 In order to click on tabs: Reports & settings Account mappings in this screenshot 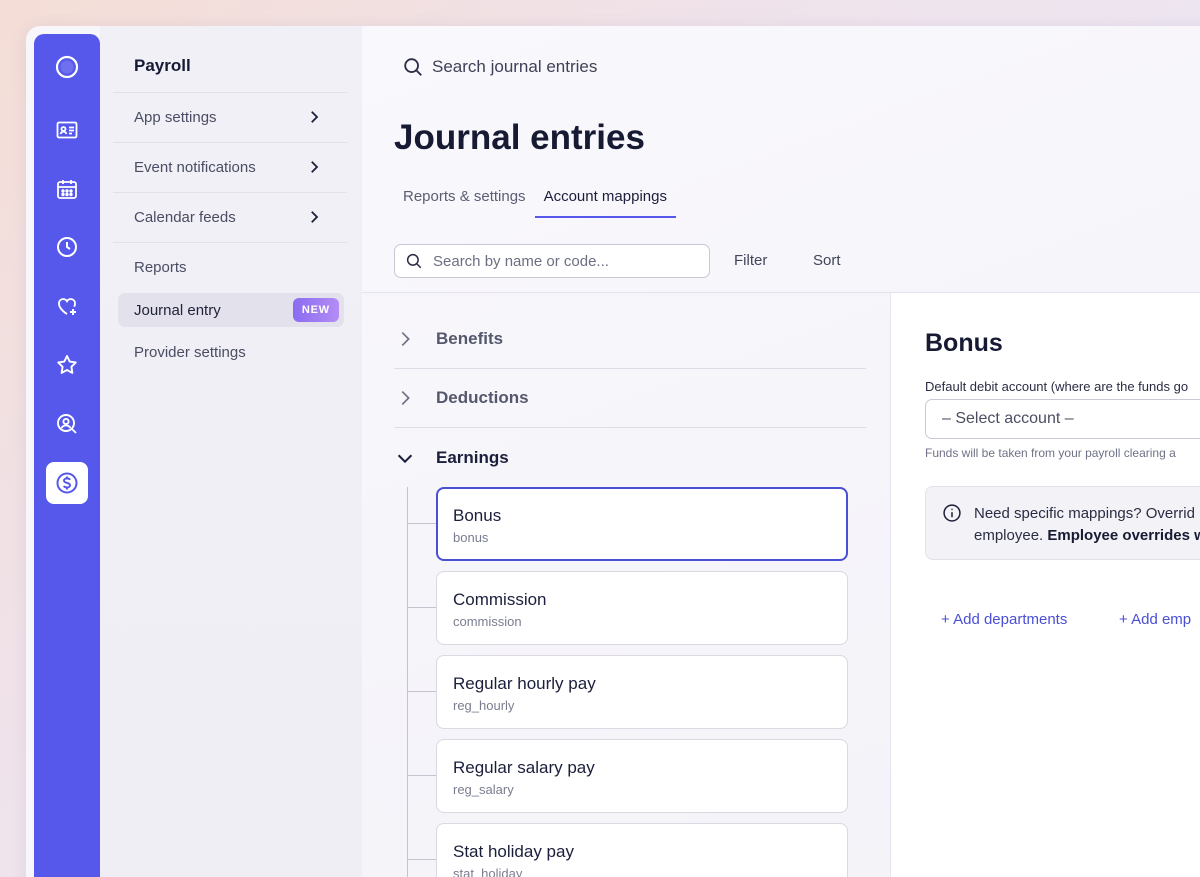, I will do `click(535, 202)`.